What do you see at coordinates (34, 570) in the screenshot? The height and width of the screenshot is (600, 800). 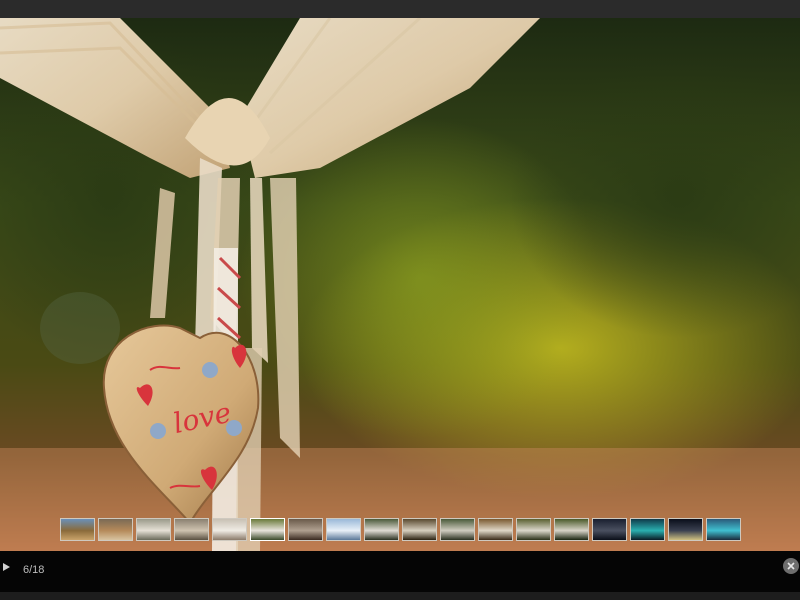 I see `image-counter: 6/18` at bounding box center [34, 570].